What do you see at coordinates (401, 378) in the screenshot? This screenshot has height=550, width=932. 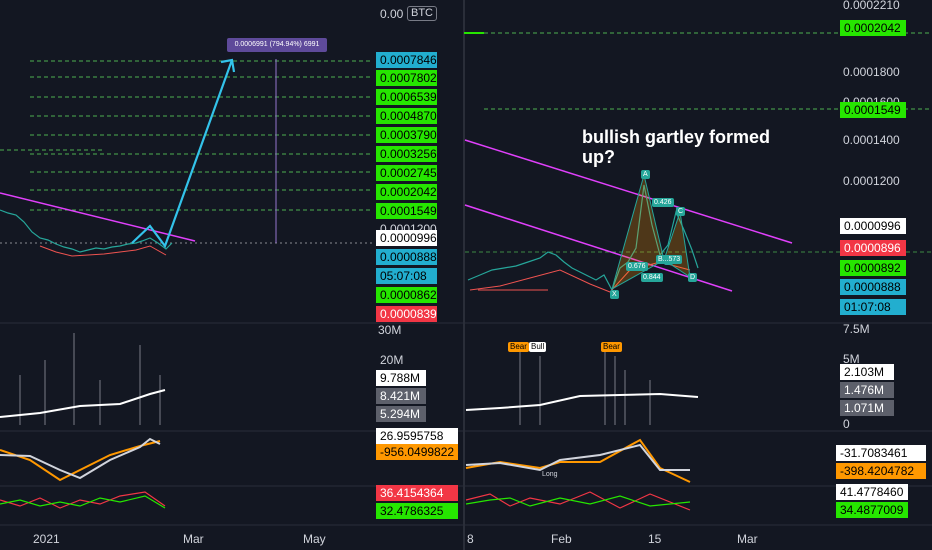 I see `left-volume-tag-0: 9.788M` at bounding box center [401, 378].